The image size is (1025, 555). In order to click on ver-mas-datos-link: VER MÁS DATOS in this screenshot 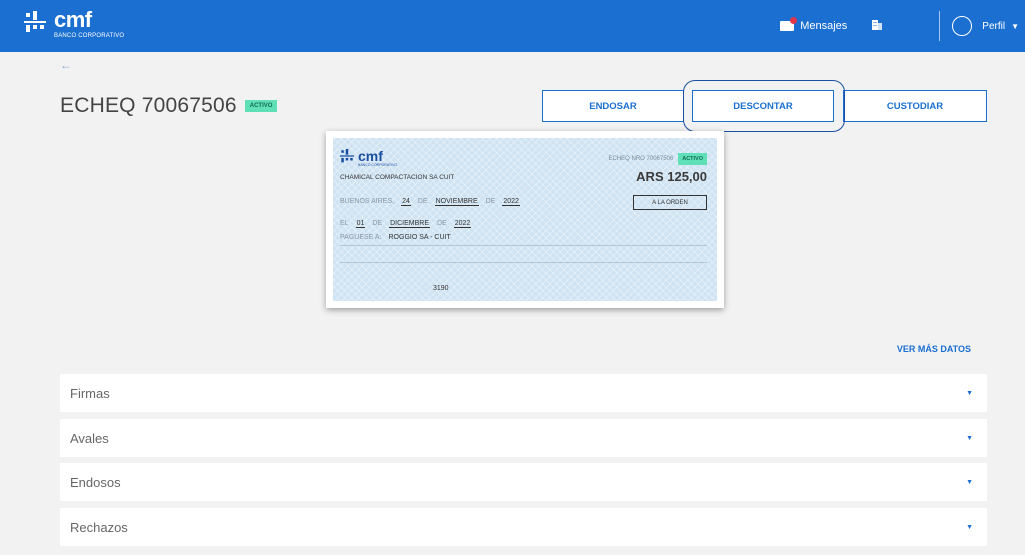, I will do `click(934, 349)`.